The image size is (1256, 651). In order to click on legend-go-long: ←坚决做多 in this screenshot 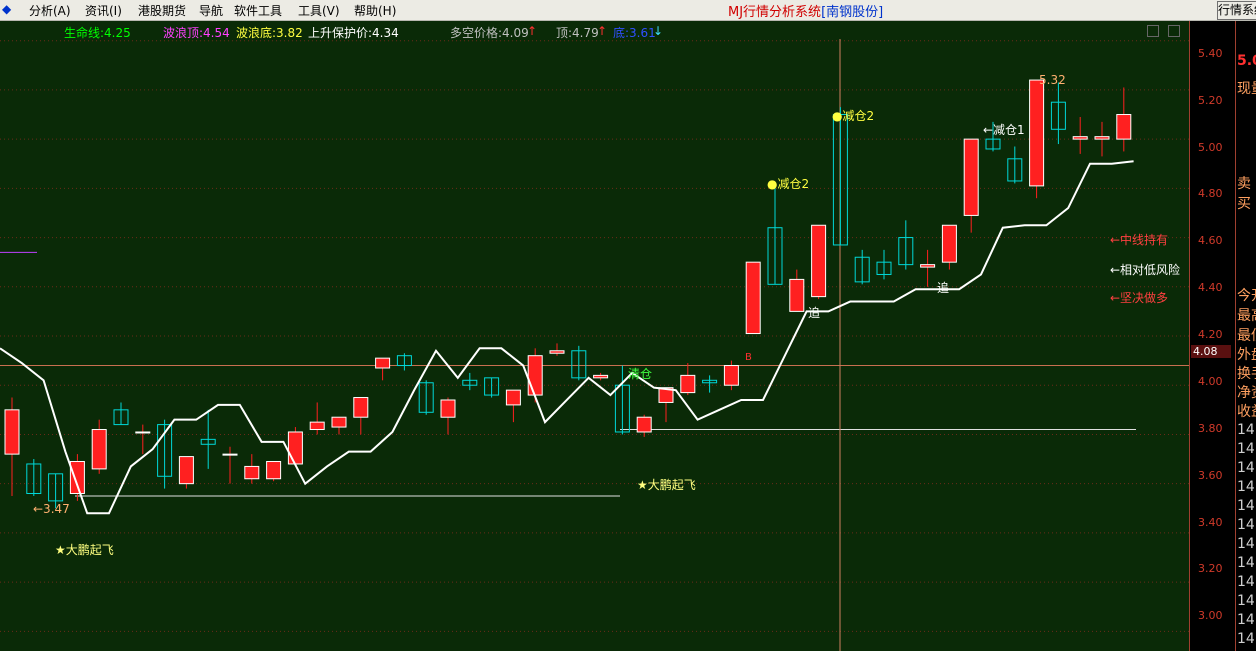, I will do `click(1139, 298)`.